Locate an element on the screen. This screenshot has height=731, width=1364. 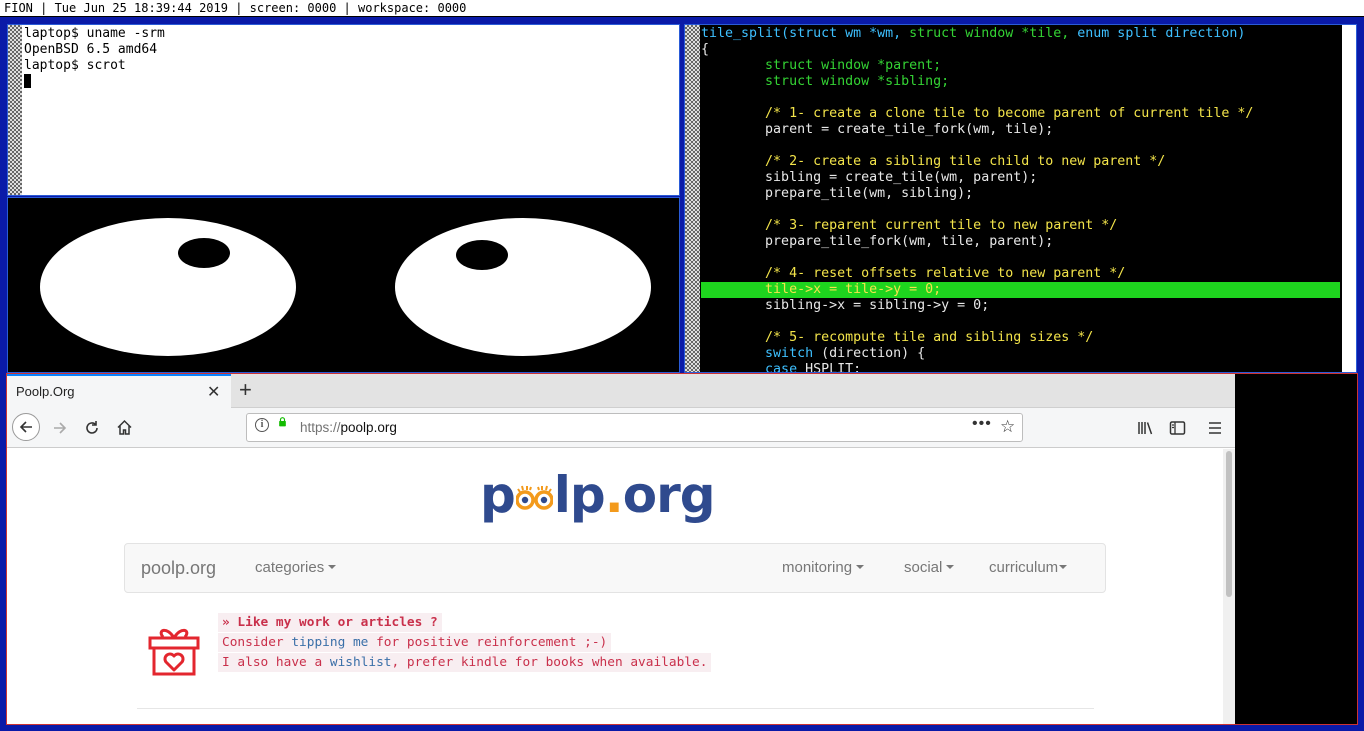
nav-curriculum: curriculum is located at coordinates (1028, 567).